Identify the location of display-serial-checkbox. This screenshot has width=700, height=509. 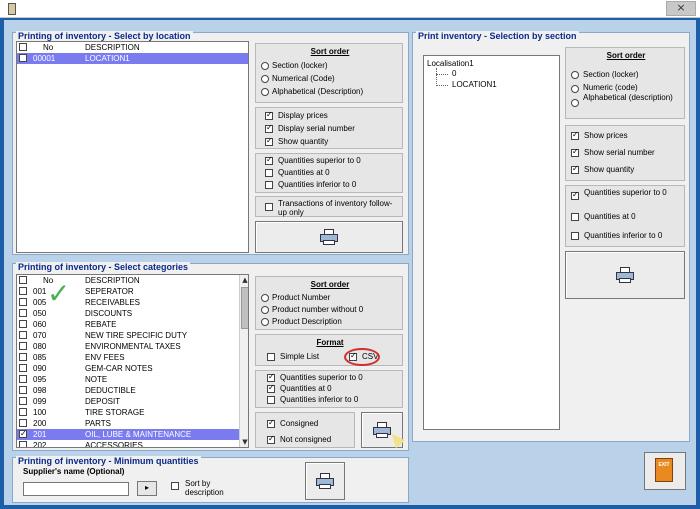
(269, 128).